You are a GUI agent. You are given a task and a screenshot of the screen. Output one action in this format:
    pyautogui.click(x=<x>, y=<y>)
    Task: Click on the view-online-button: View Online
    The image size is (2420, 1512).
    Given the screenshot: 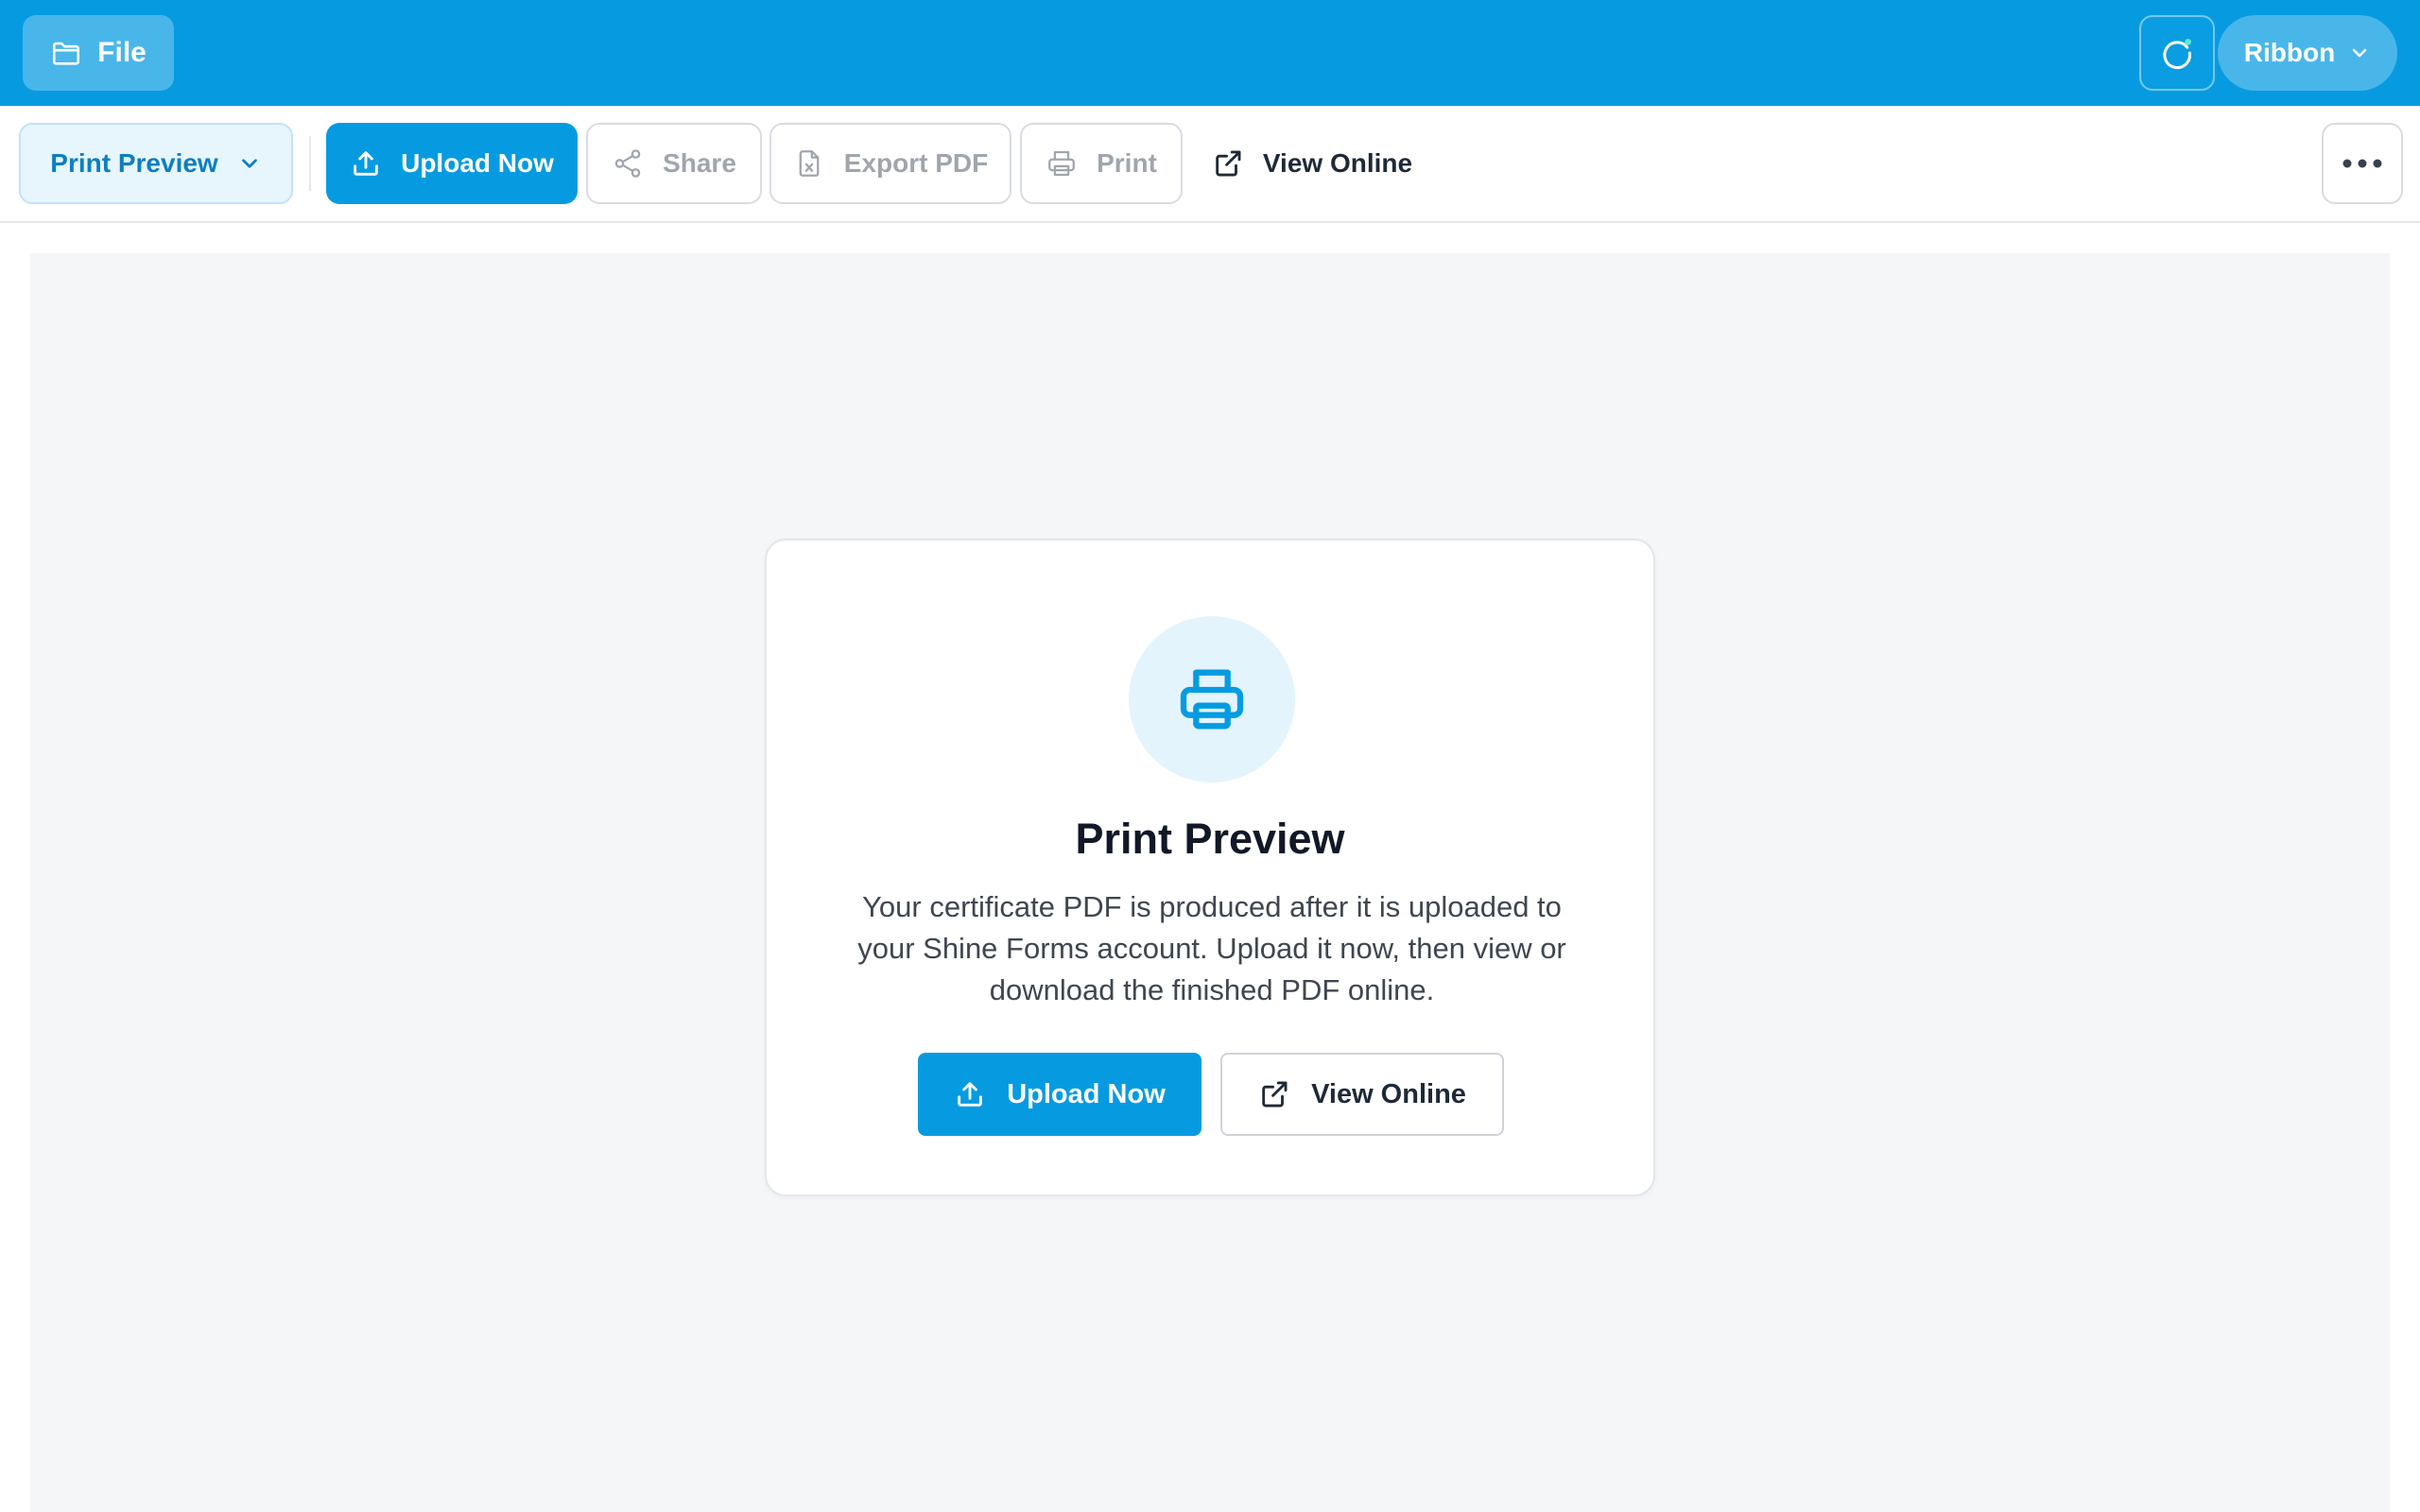 What is the action you would take?
    pyautogui.click(x=1312, y=163)
    